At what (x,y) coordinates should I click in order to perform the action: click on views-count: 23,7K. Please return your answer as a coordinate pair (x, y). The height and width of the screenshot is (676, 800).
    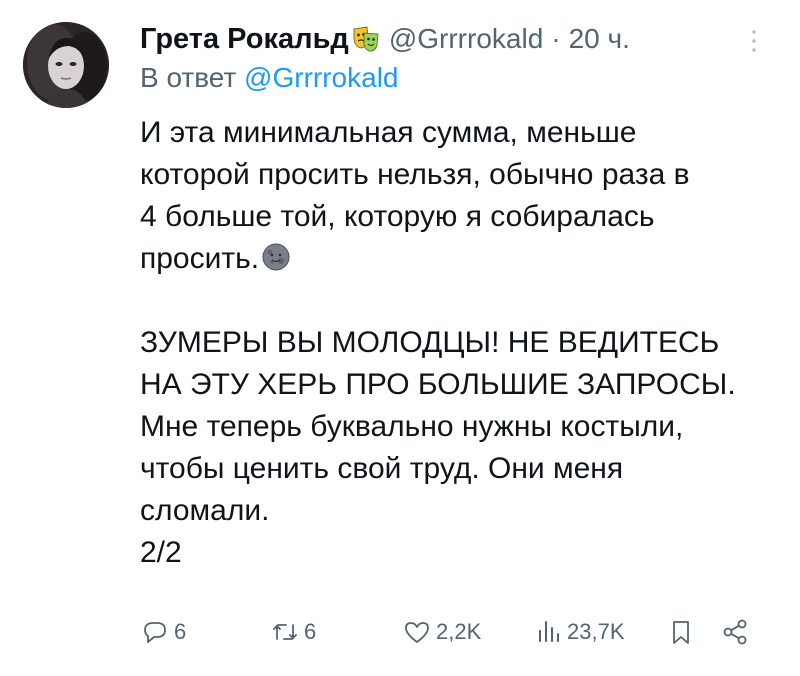
    Looking at the image, I should click on (596, 631).